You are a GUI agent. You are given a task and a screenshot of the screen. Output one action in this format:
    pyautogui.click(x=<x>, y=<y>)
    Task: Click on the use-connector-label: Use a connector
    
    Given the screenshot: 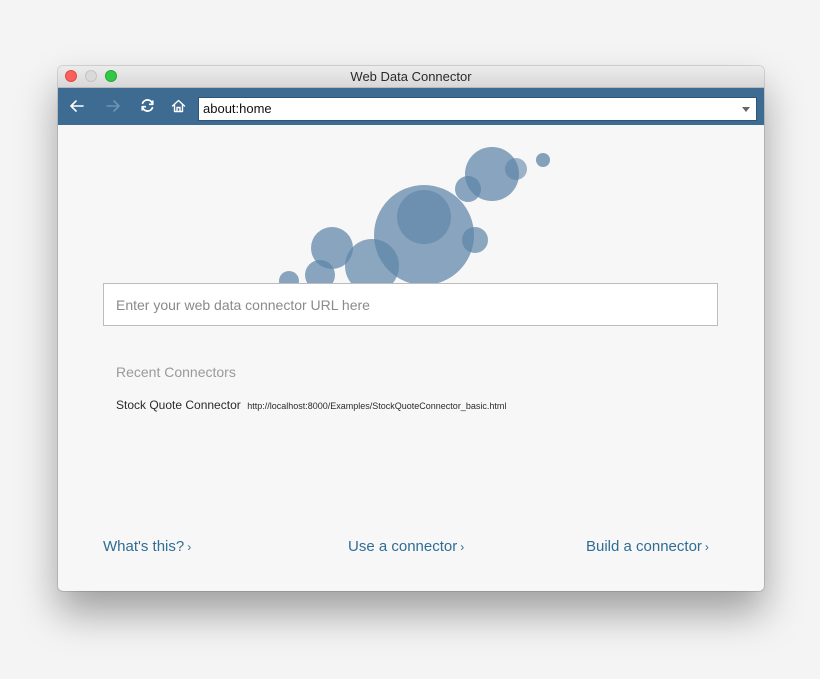 What is the action you would take?
    pyautogui.click(x=402, y=546)
    